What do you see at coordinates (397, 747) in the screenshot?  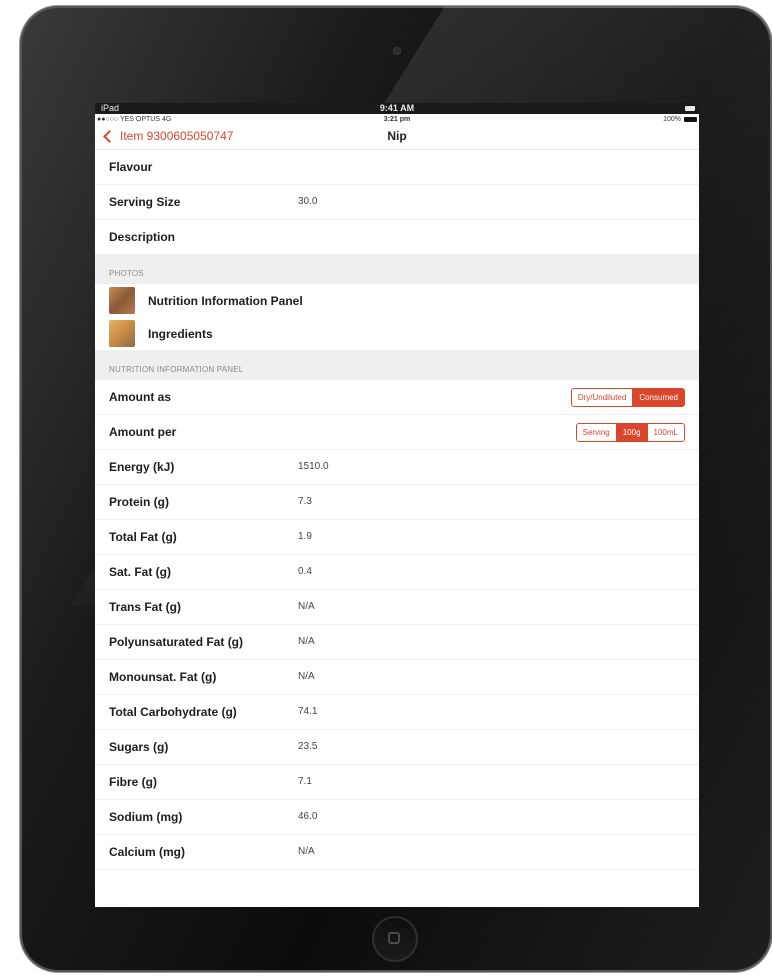 I see `nutrient-row-sugars: Sugars (g) 23.5` at bounding box center [397, 747].